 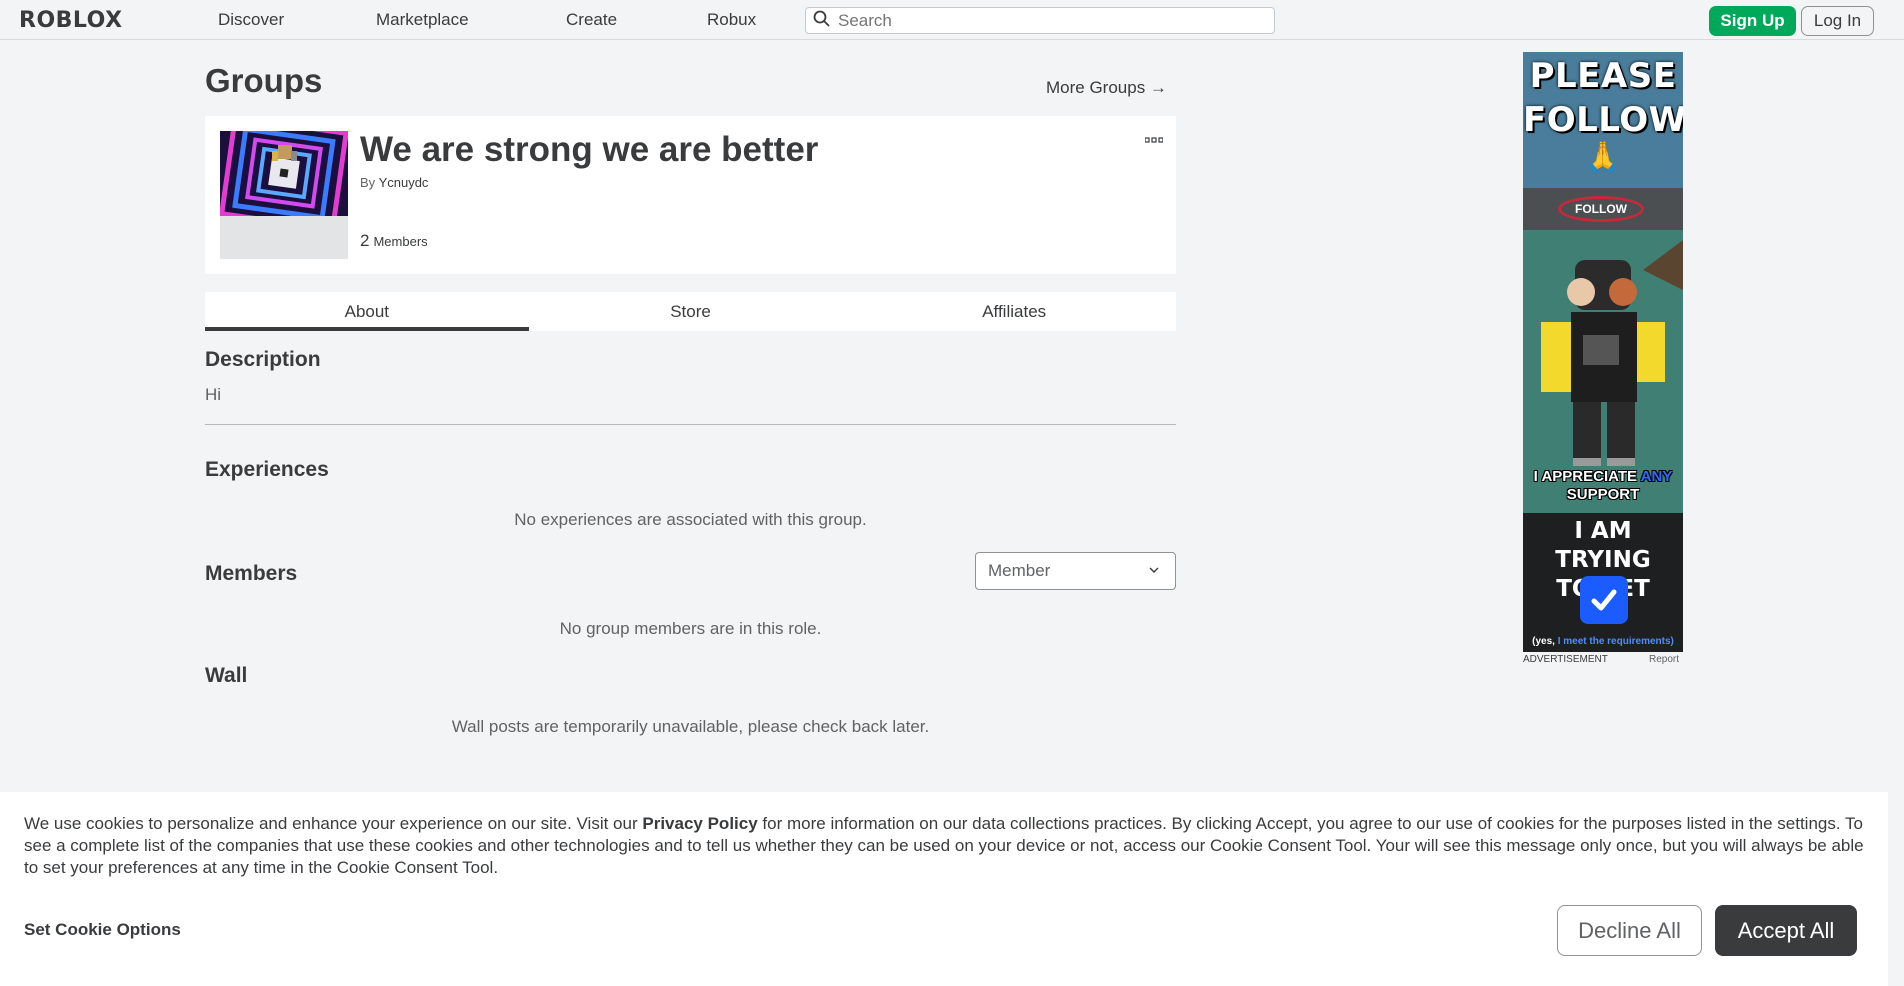 I want to click on nav-create: Create, so click(x=591, y=20).